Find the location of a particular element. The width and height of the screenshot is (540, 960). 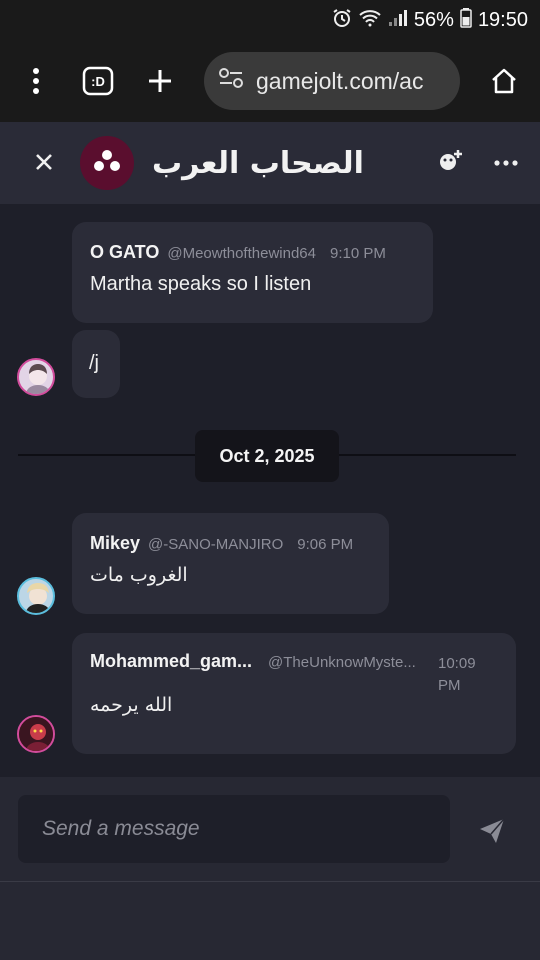

url-bar: gamejolt.com/ac is located at coordinates (332, 81).